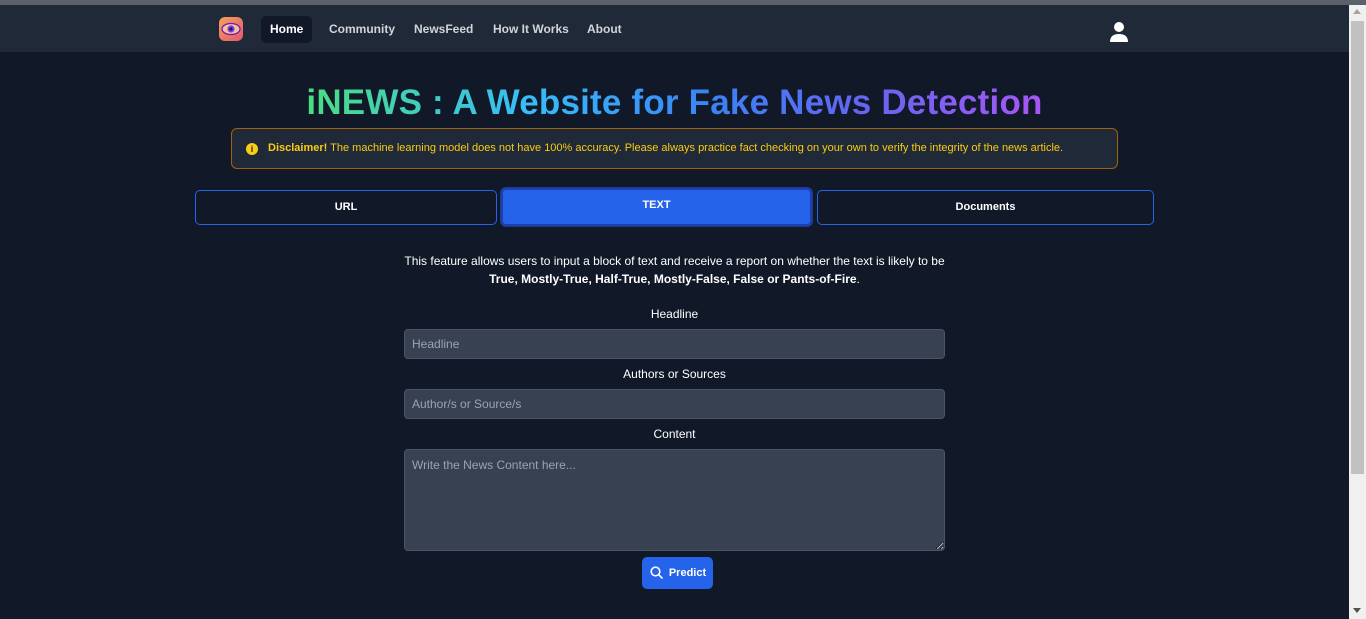 This screenshot has height=619, width=1366. What do you see at coordinates (674, 500) in the screenshot?
I see `content-textarea` at bounding box center [674, 500].